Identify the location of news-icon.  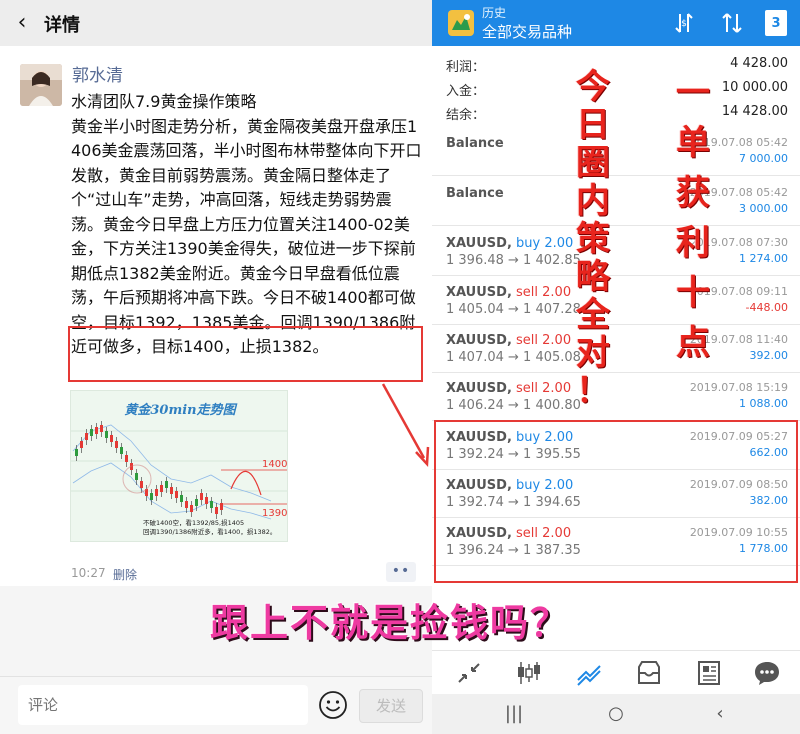
(709, 673).